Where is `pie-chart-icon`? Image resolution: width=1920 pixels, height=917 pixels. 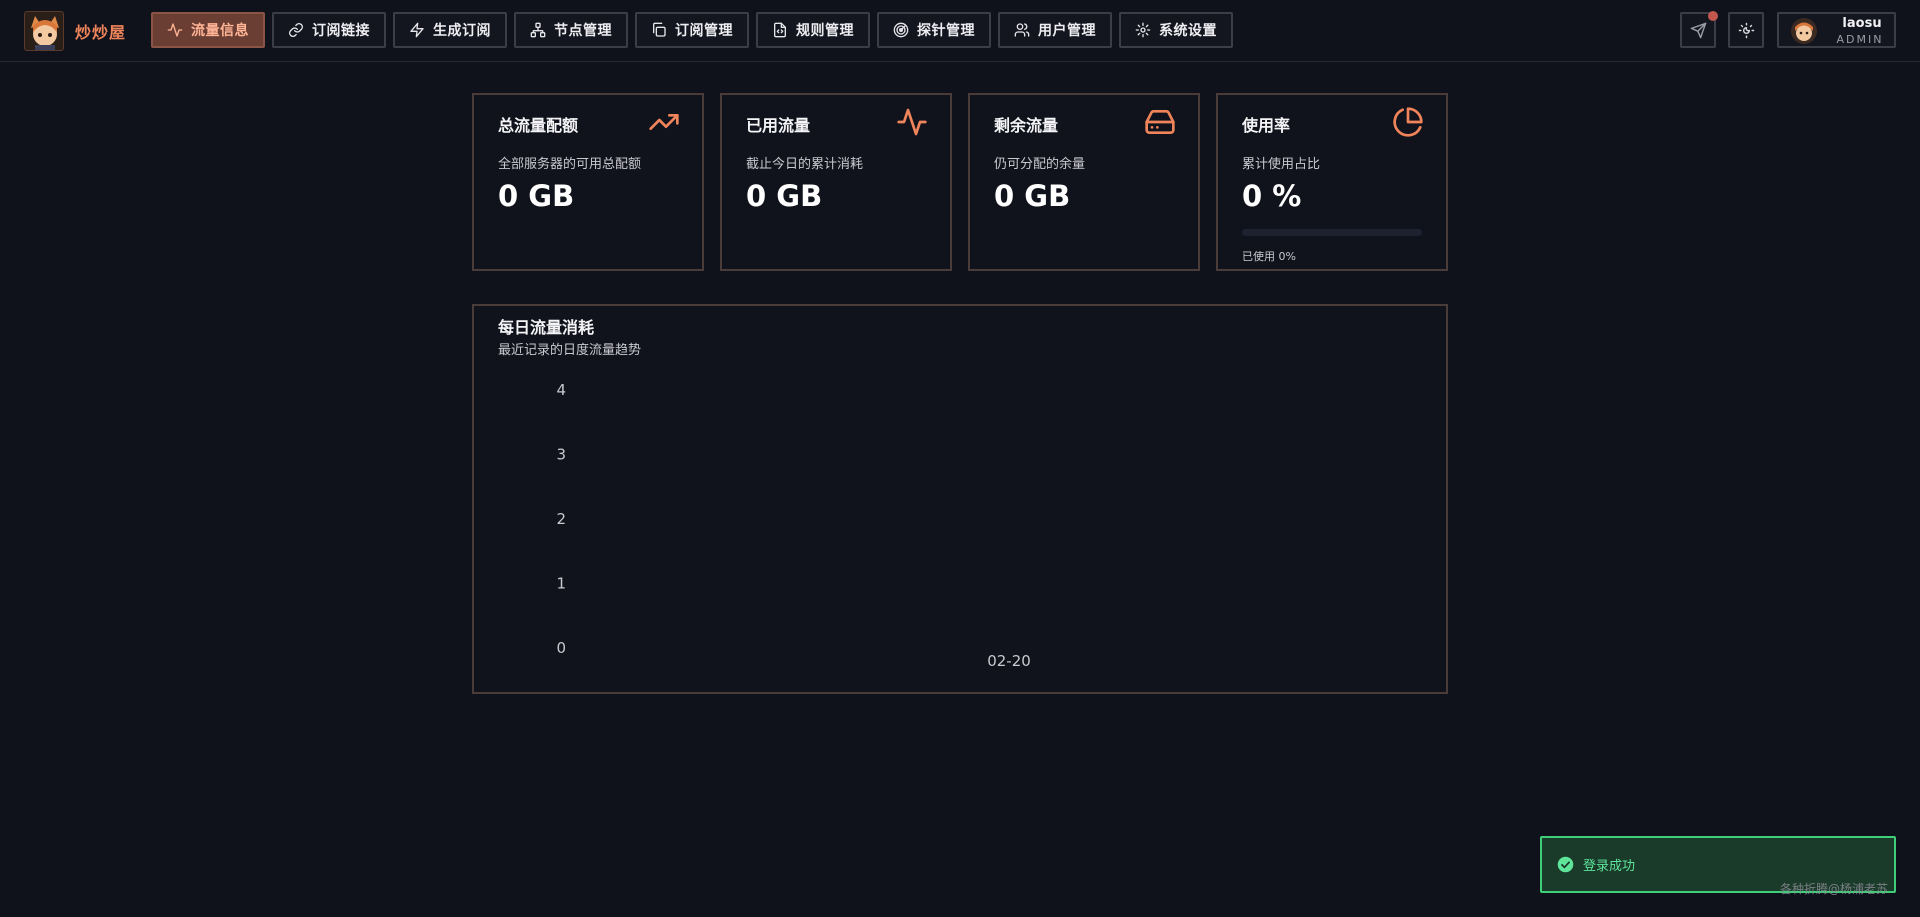 pie-chart-icon is located at coordinates (1408, 122).